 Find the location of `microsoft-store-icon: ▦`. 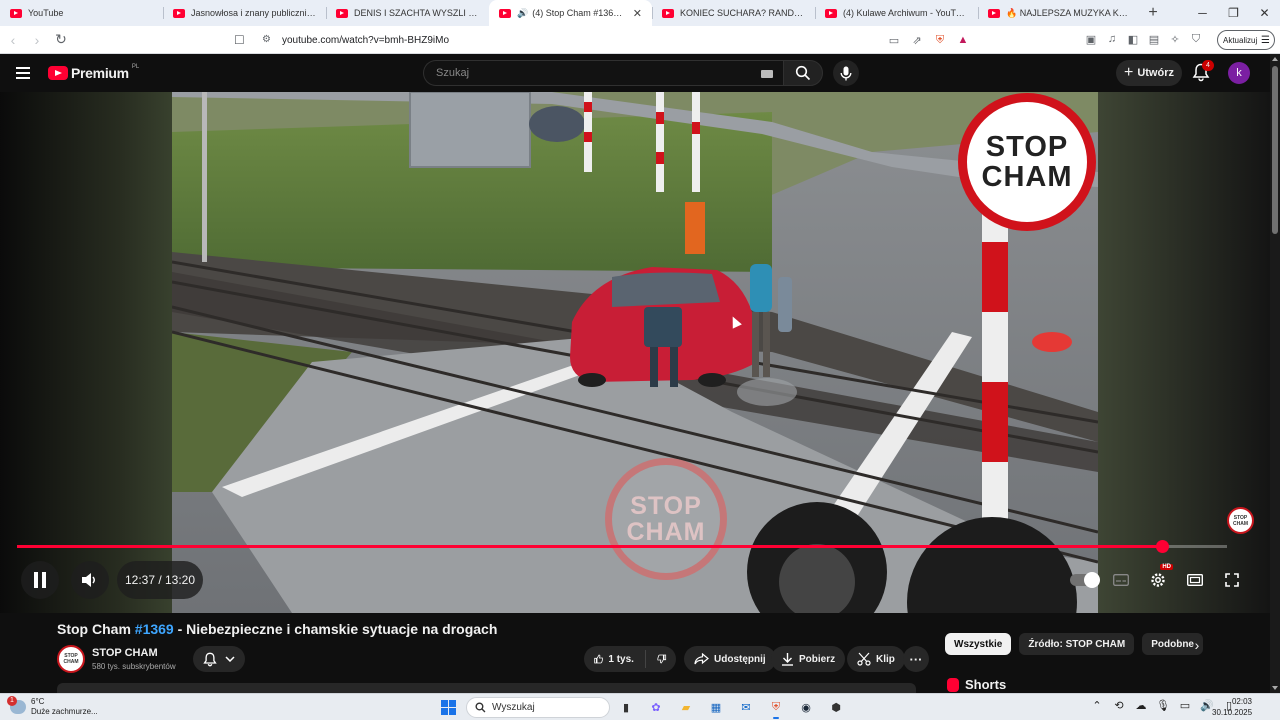

microsoft-store-icon: ▦ is located at coordinates (716, 707).